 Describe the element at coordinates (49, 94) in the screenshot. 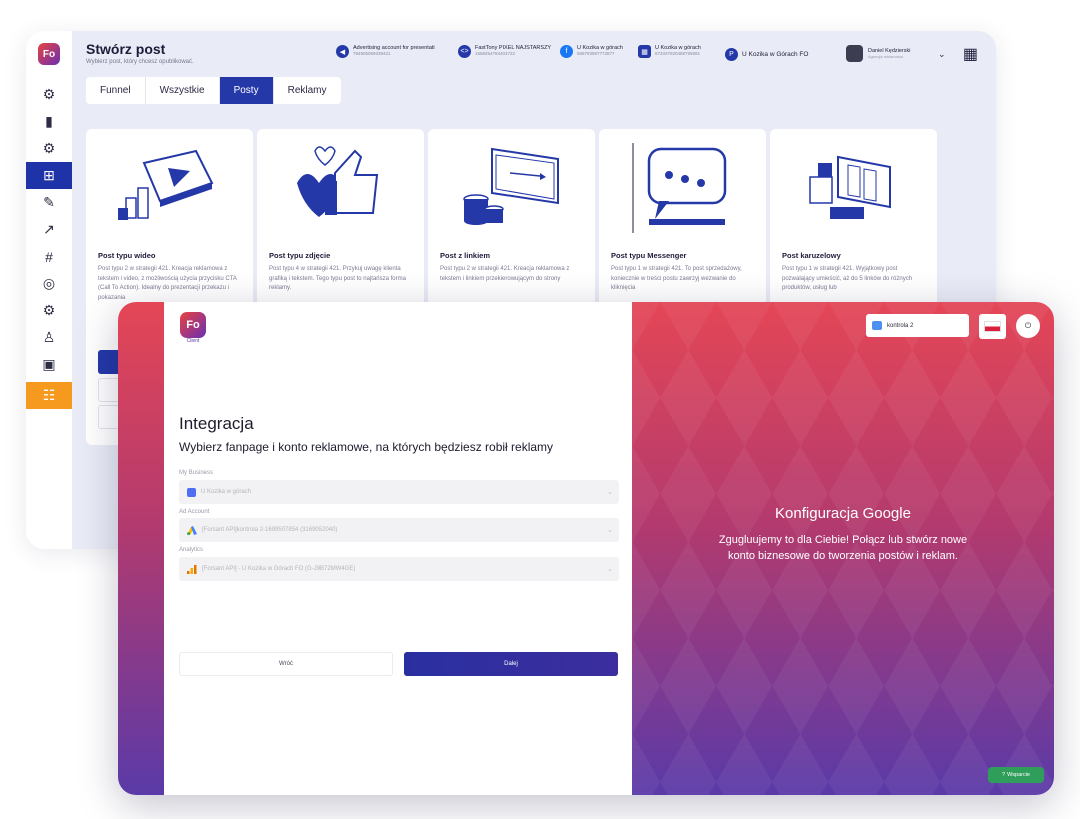

I see `settings-icon: ⚙` at that location.